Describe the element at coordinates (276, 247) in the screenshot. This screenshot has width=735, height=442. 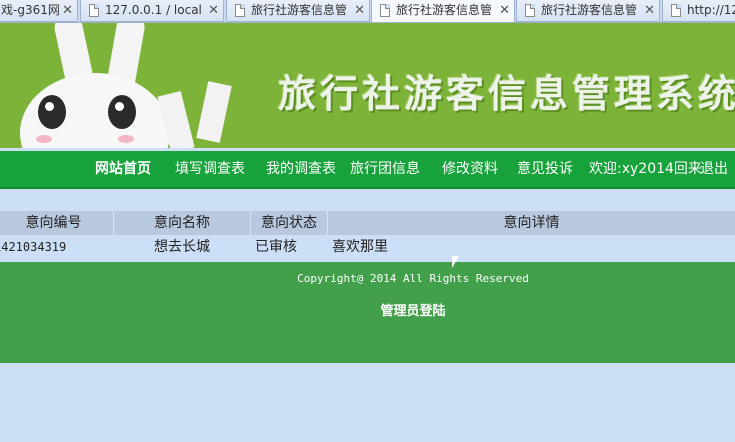
I see `cell-status: 已审核` at that location.